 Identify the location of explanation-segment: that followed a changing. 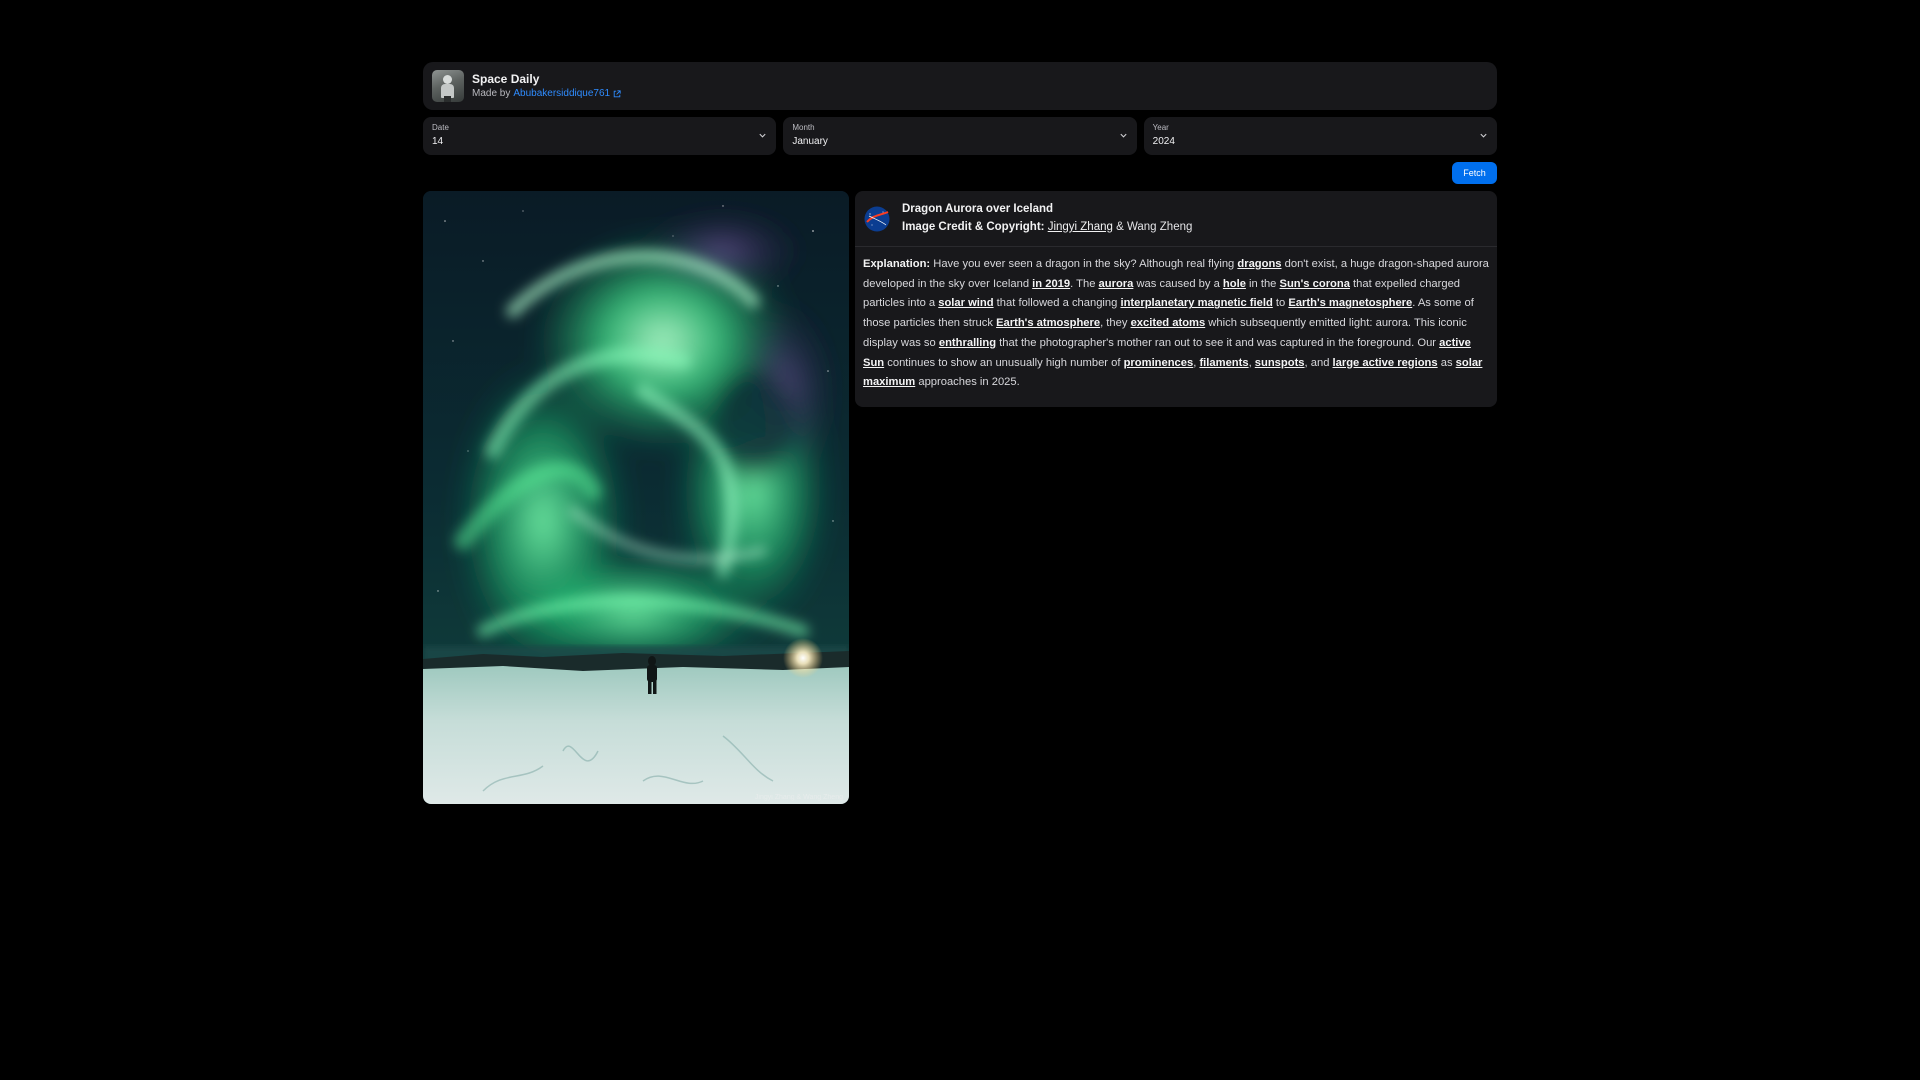
(1057, 303).